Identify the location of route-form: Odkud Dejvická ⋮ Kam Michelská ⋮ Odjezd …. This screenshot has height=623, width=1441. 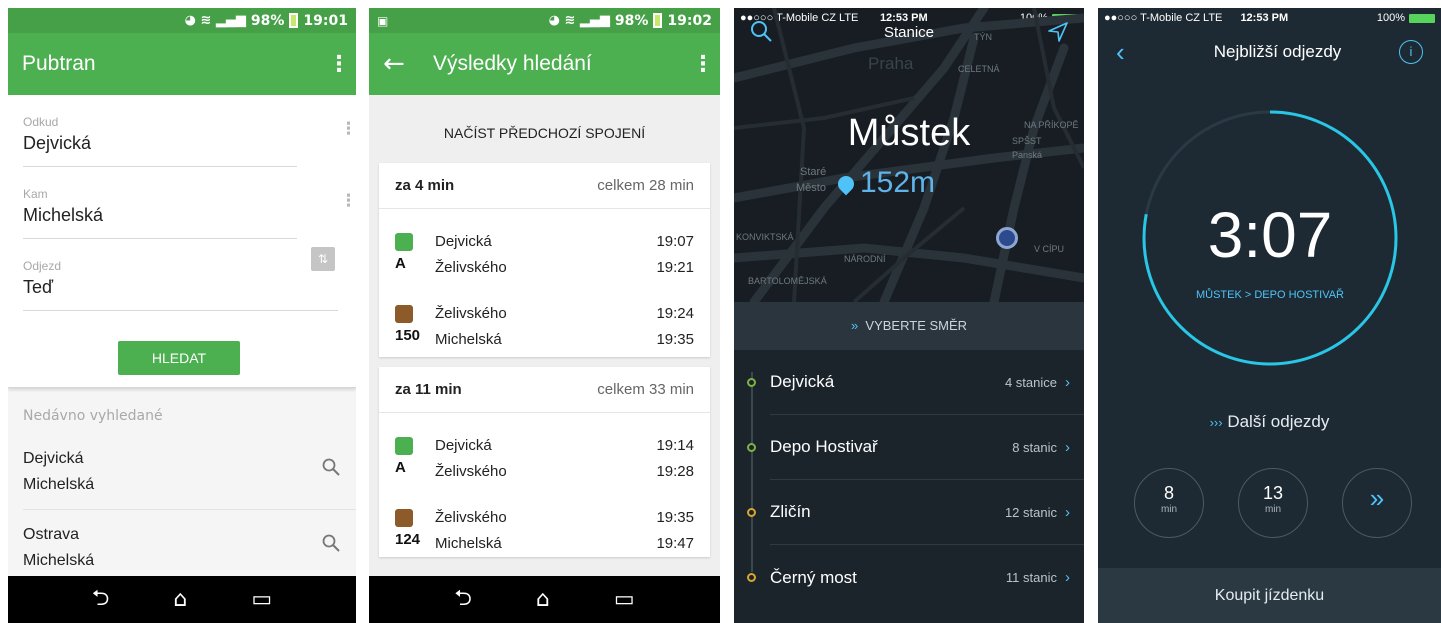
(182, 241).